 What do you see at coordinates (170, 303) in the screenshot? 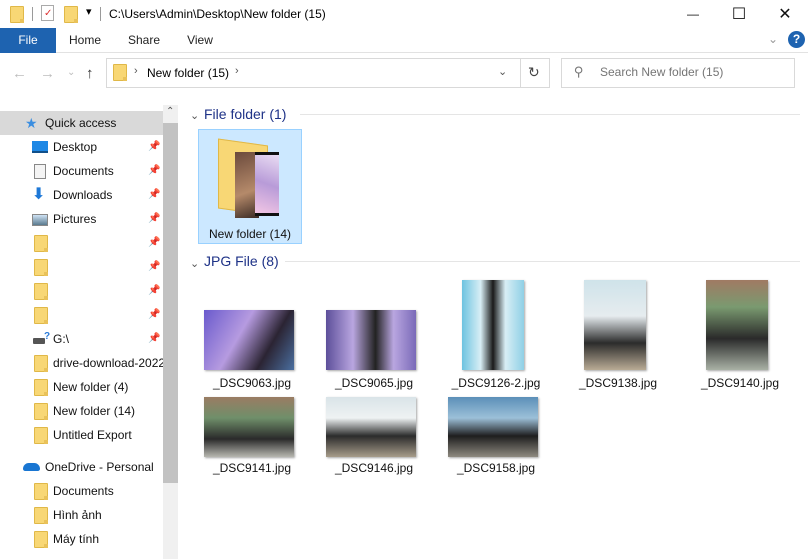
I see `scrollbar-thumb` at bounding box center [170, 303].